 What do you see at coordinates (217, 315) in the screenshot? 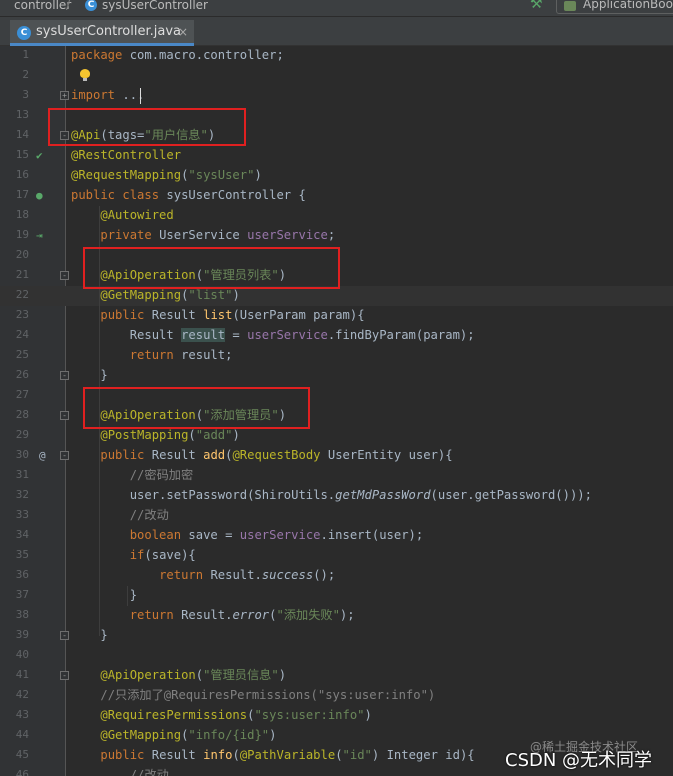
I see `code-text: public Result list(UserParam param){` at bounding box center [217, 315].